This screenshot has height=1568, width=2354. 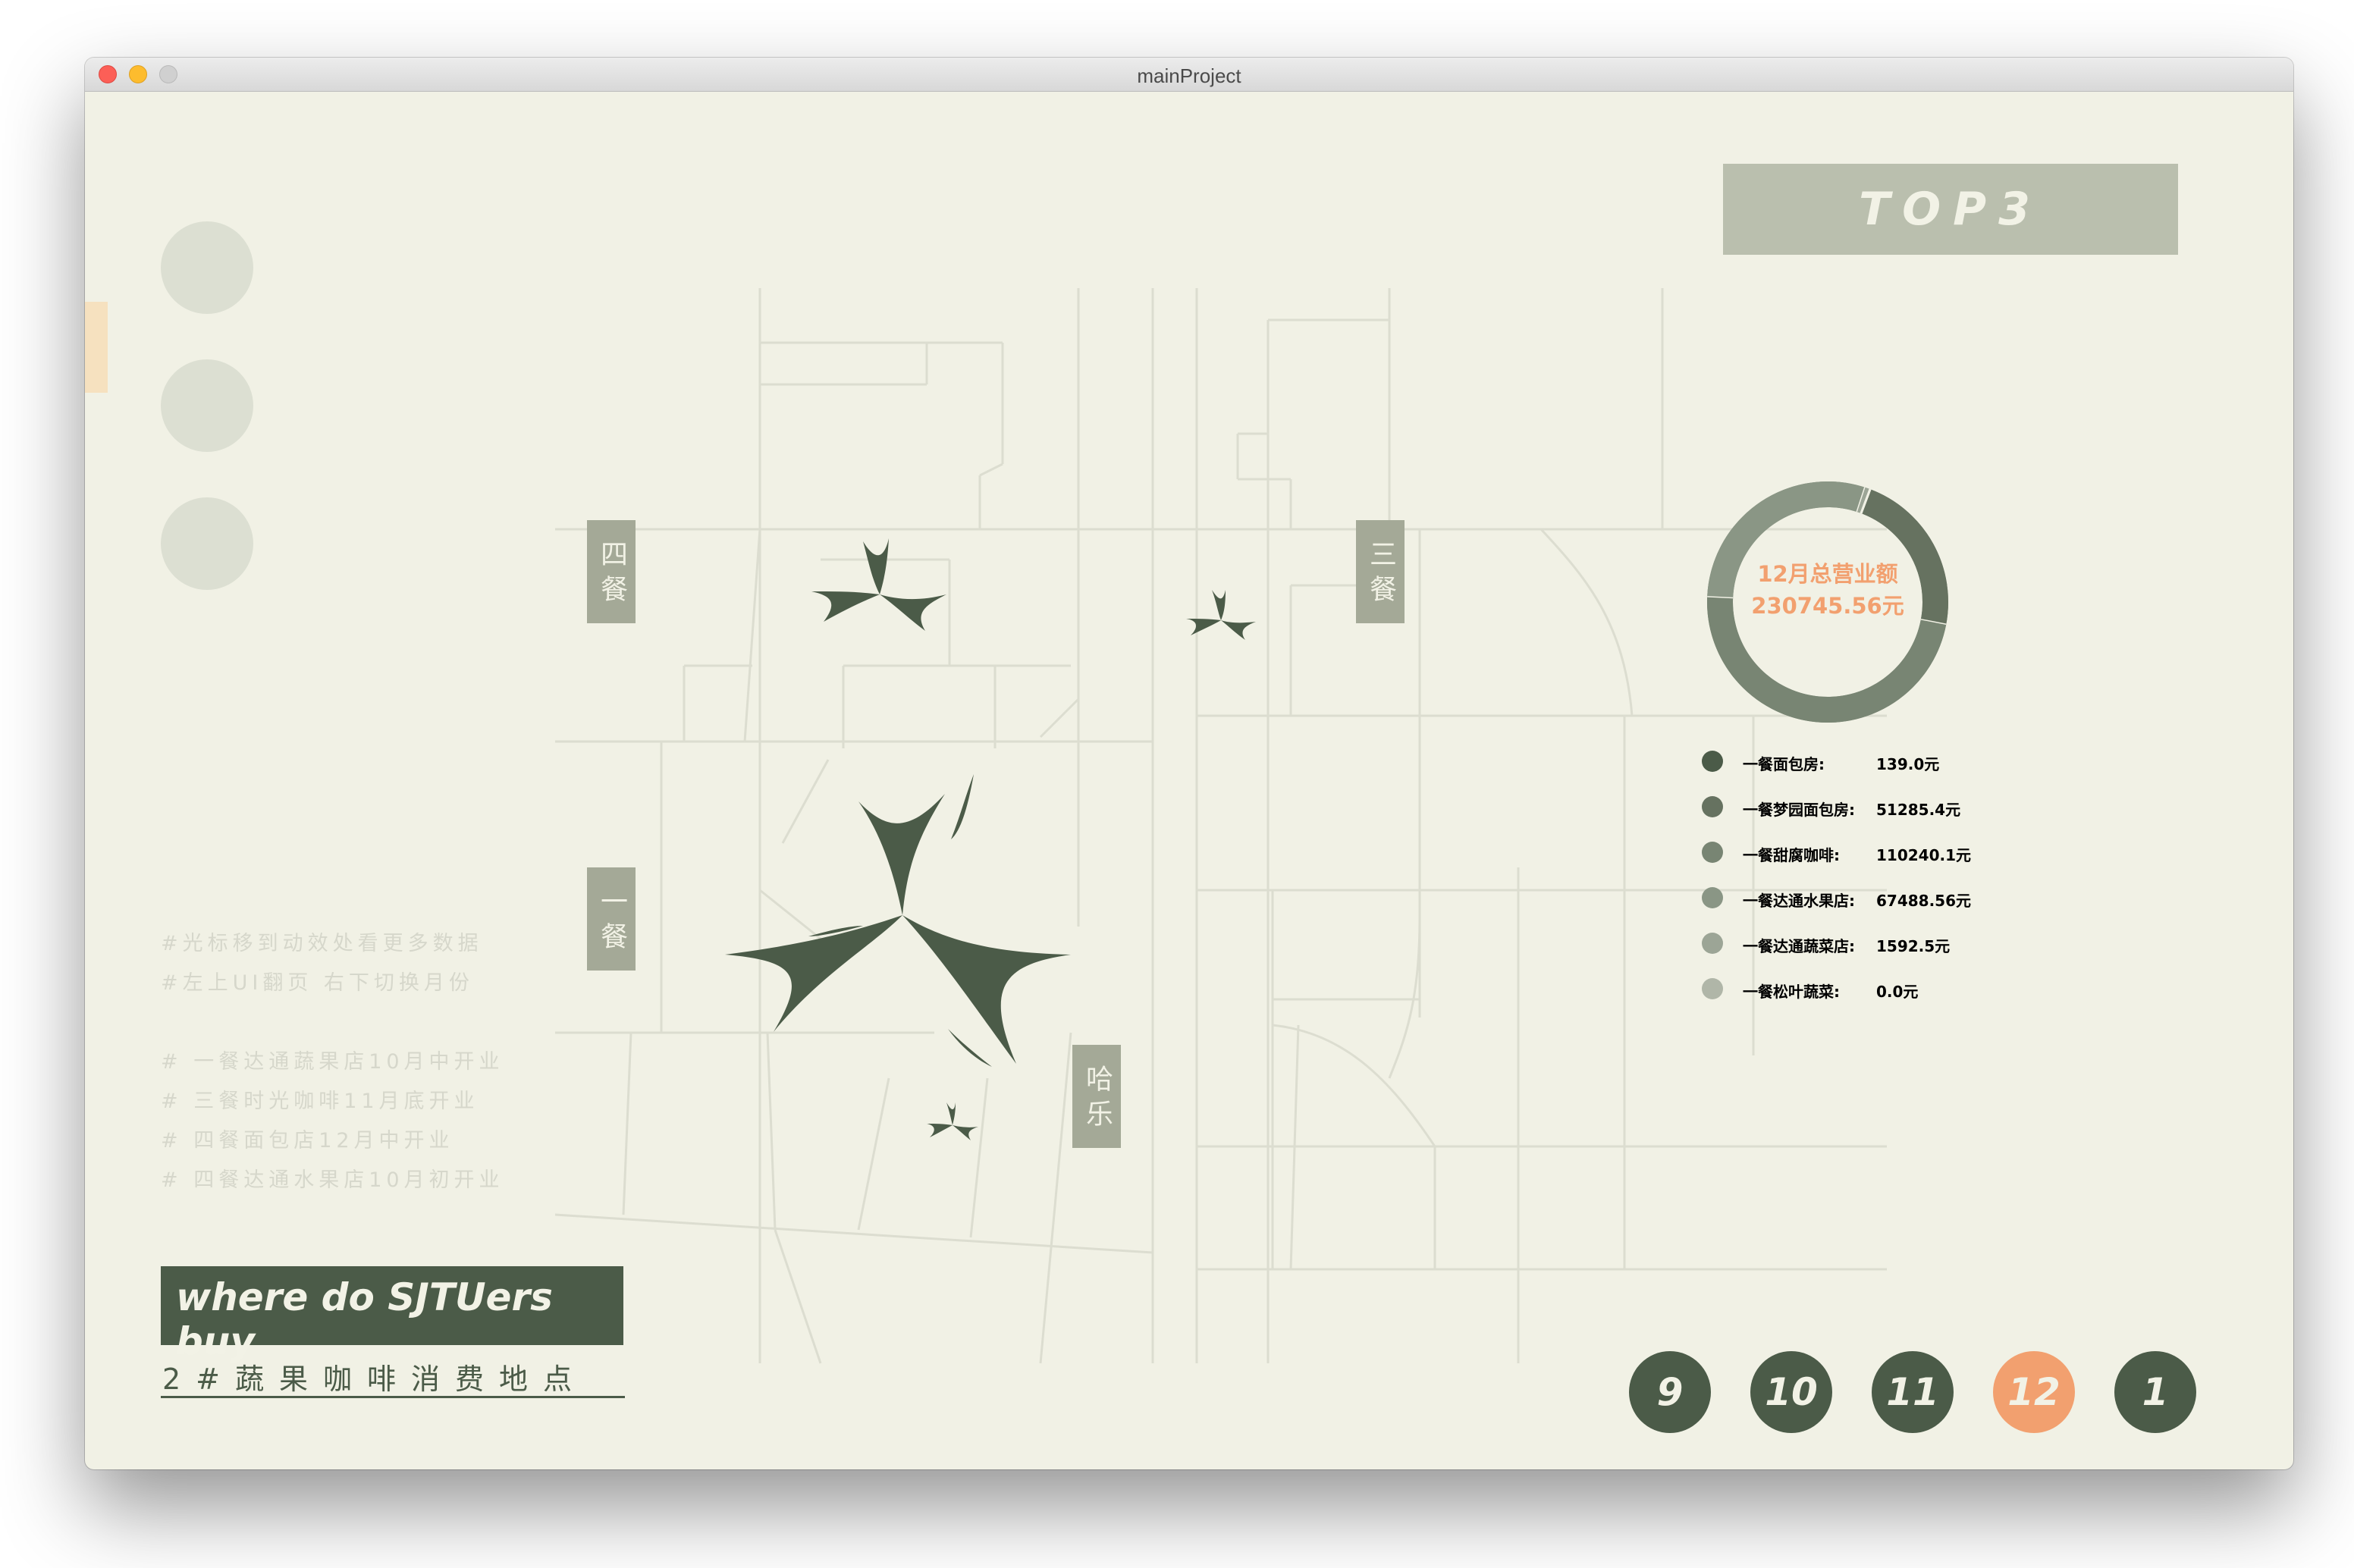 I want to click on top3-button: TOP3, so click(x=1950, y=210).